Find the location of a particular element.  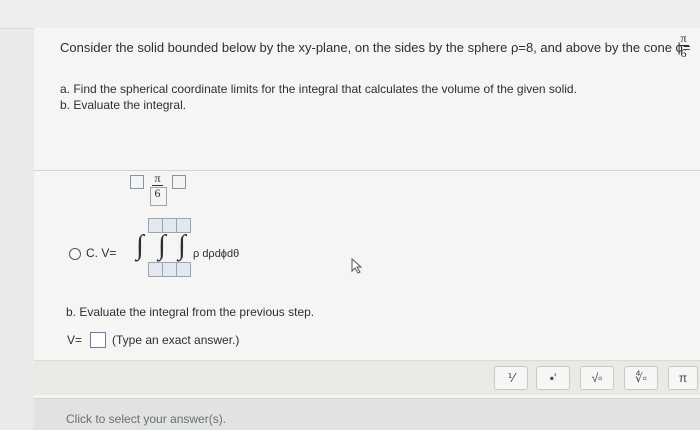

cone-numerator: π is located at coordinates (683, 38).